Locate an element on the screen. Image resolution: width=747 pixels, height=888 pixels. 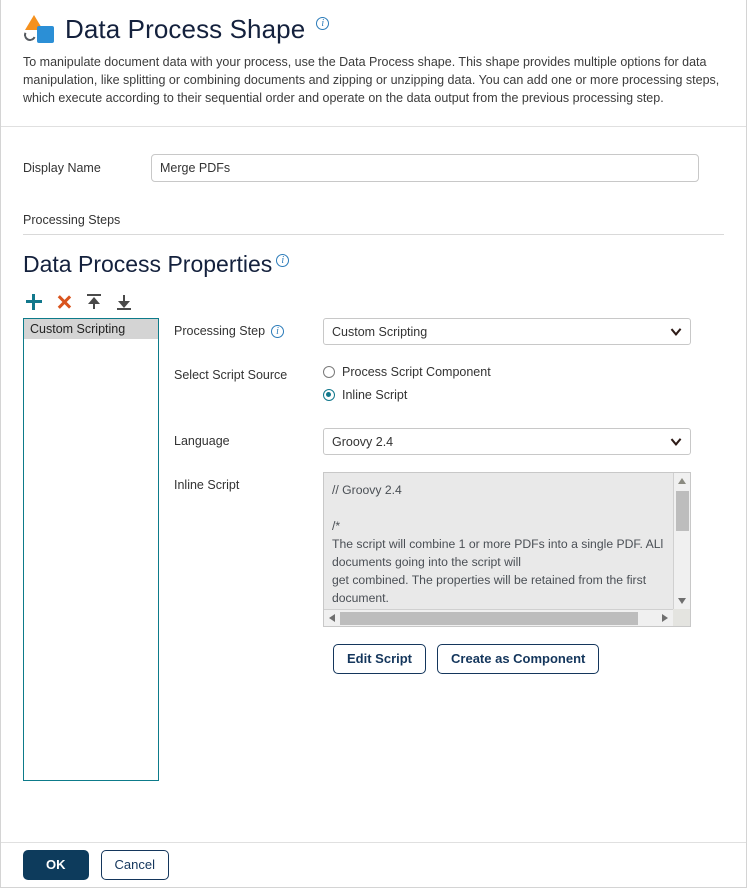
add-step-button is located at coordinates (34, 302).